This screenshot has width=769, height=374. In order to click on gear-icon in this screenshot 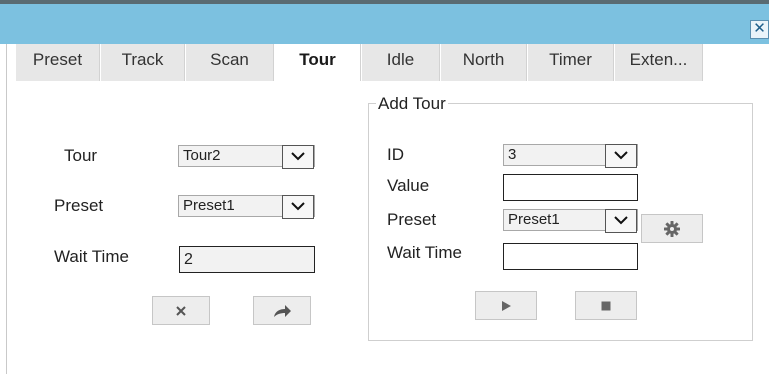, I will do `click(672, 228)`.